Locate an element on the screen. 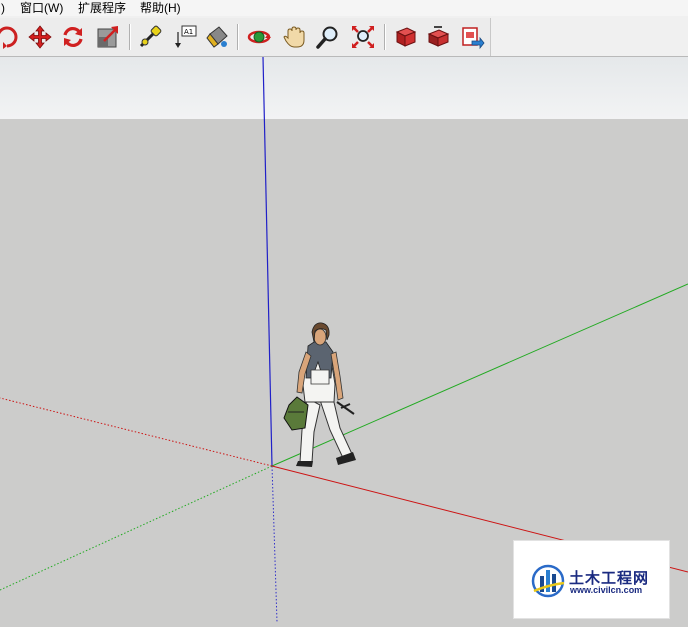 The image size is (688, 627). scale-tool-button is located at coordinates (108, 37).